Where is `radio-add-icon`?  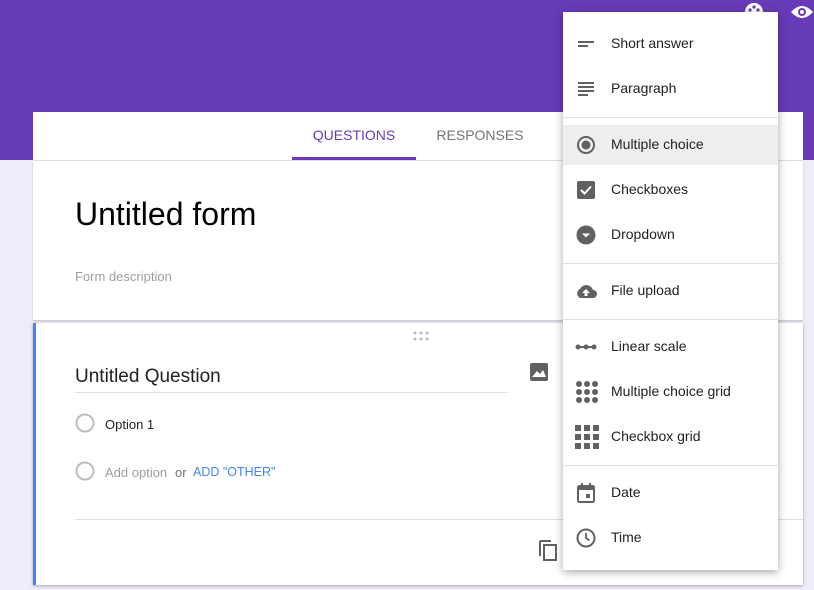
radio-add-icon is located at coordinates (85, 471).